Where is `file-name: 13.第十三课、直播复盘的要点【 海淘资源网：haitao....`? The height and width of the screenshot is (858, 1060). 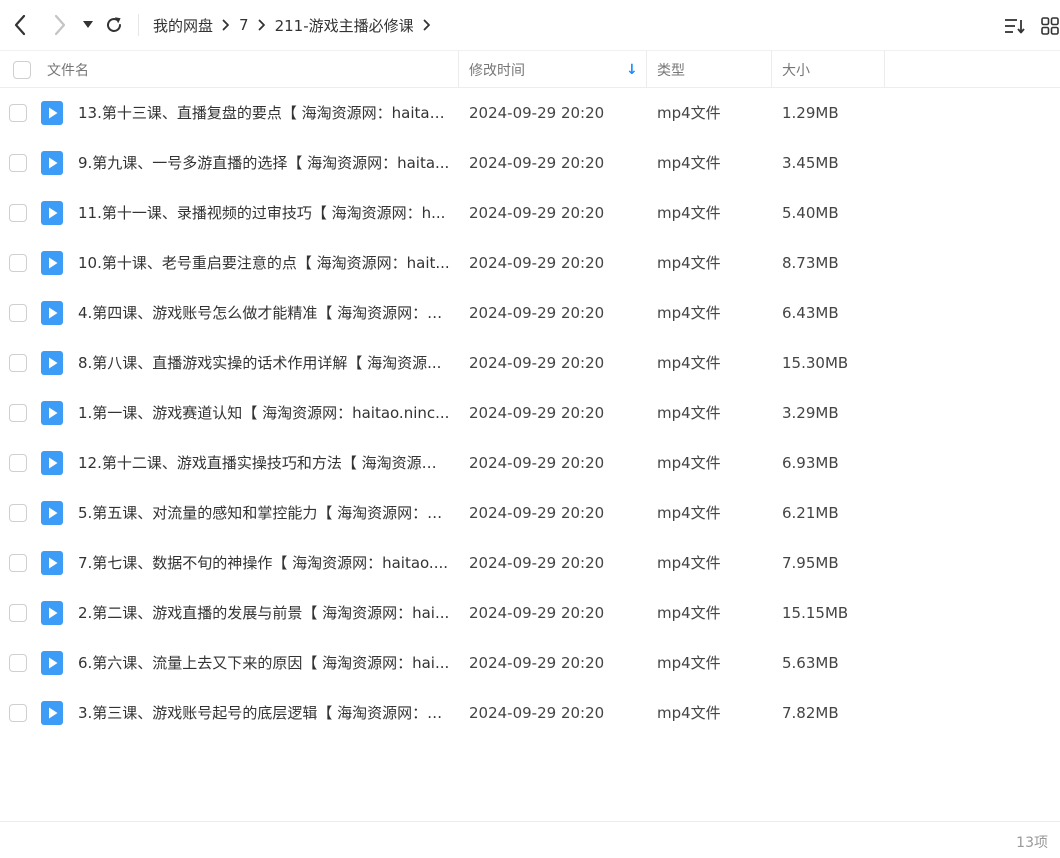
file-name: 13.第十三课、直播复盘的要点【 海淘资源网：haitao.... is located at coordinates (264, 113).